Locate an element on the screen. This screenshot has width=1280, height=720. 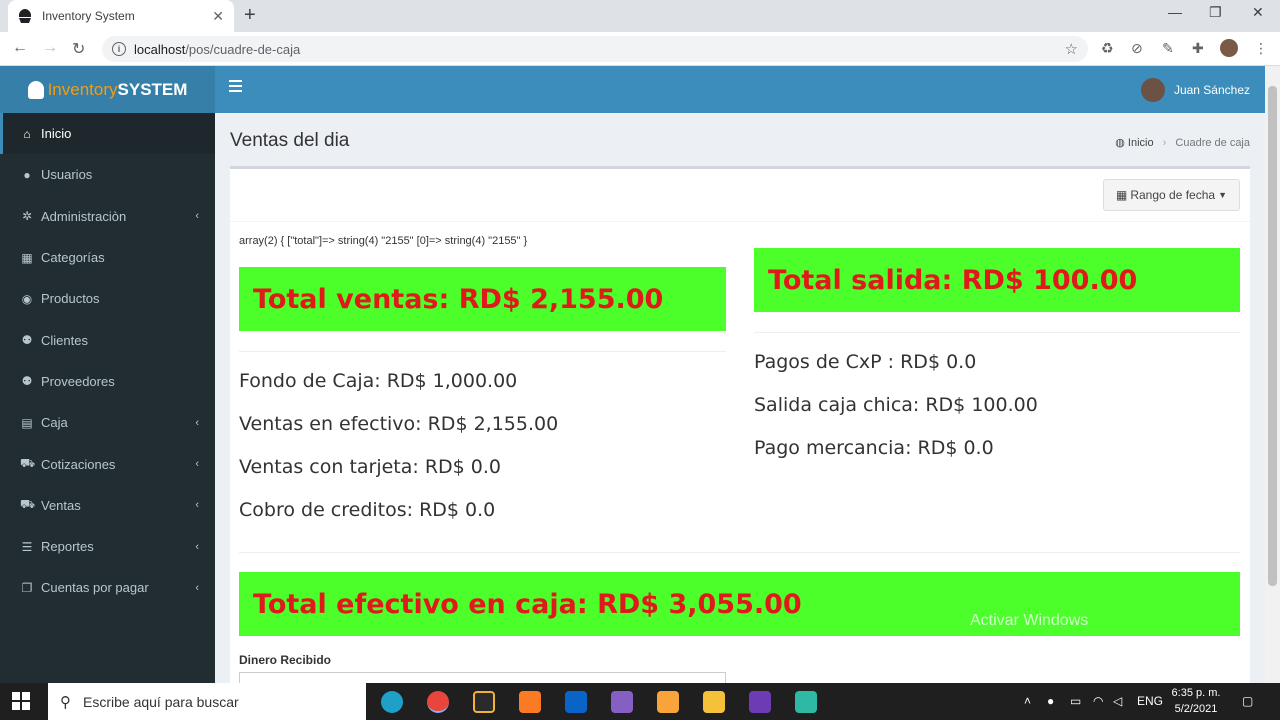
calendar-icon: ▦ is located at coordinates (1122, 195).